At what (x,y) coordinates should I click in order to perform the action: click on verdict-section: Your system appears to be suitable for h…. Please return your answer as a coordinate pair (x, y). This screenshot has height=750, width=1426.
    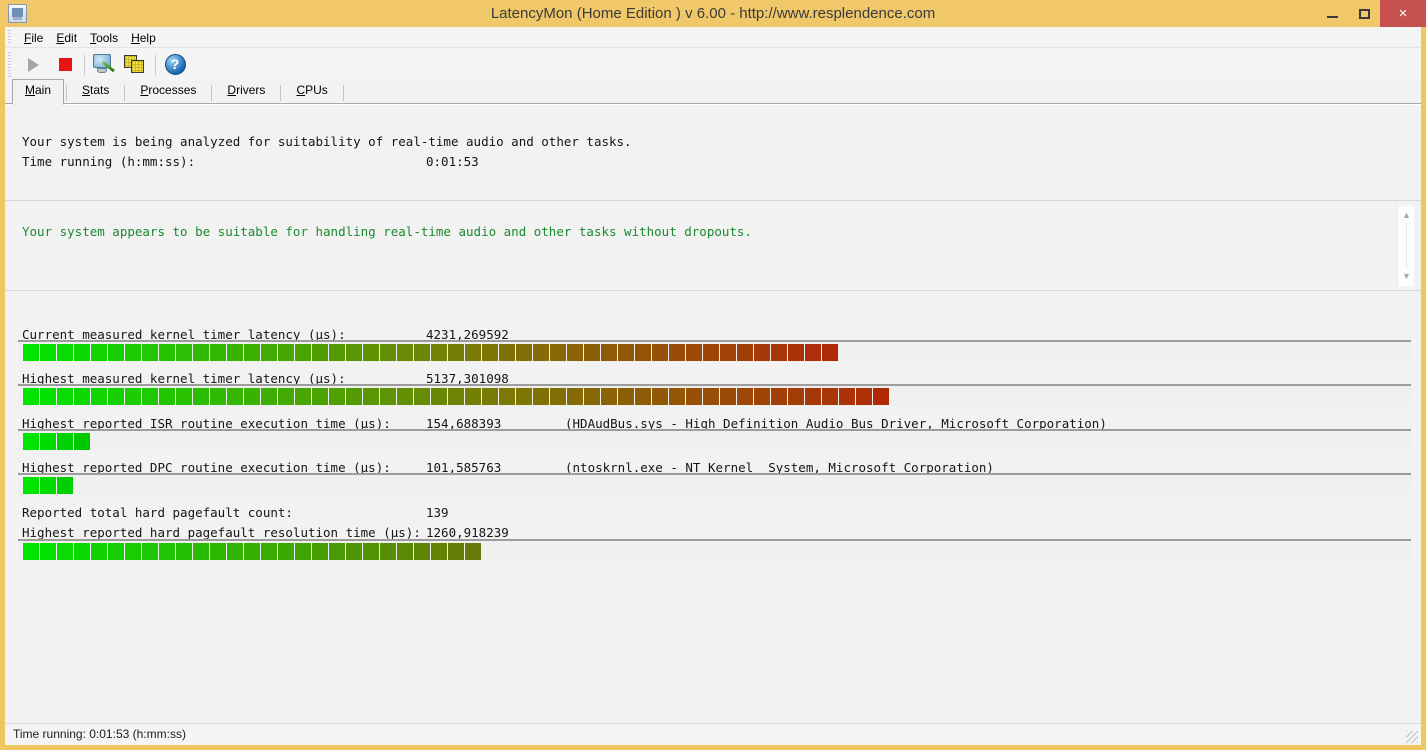
    Looking at the image, I should click on (713, 246).